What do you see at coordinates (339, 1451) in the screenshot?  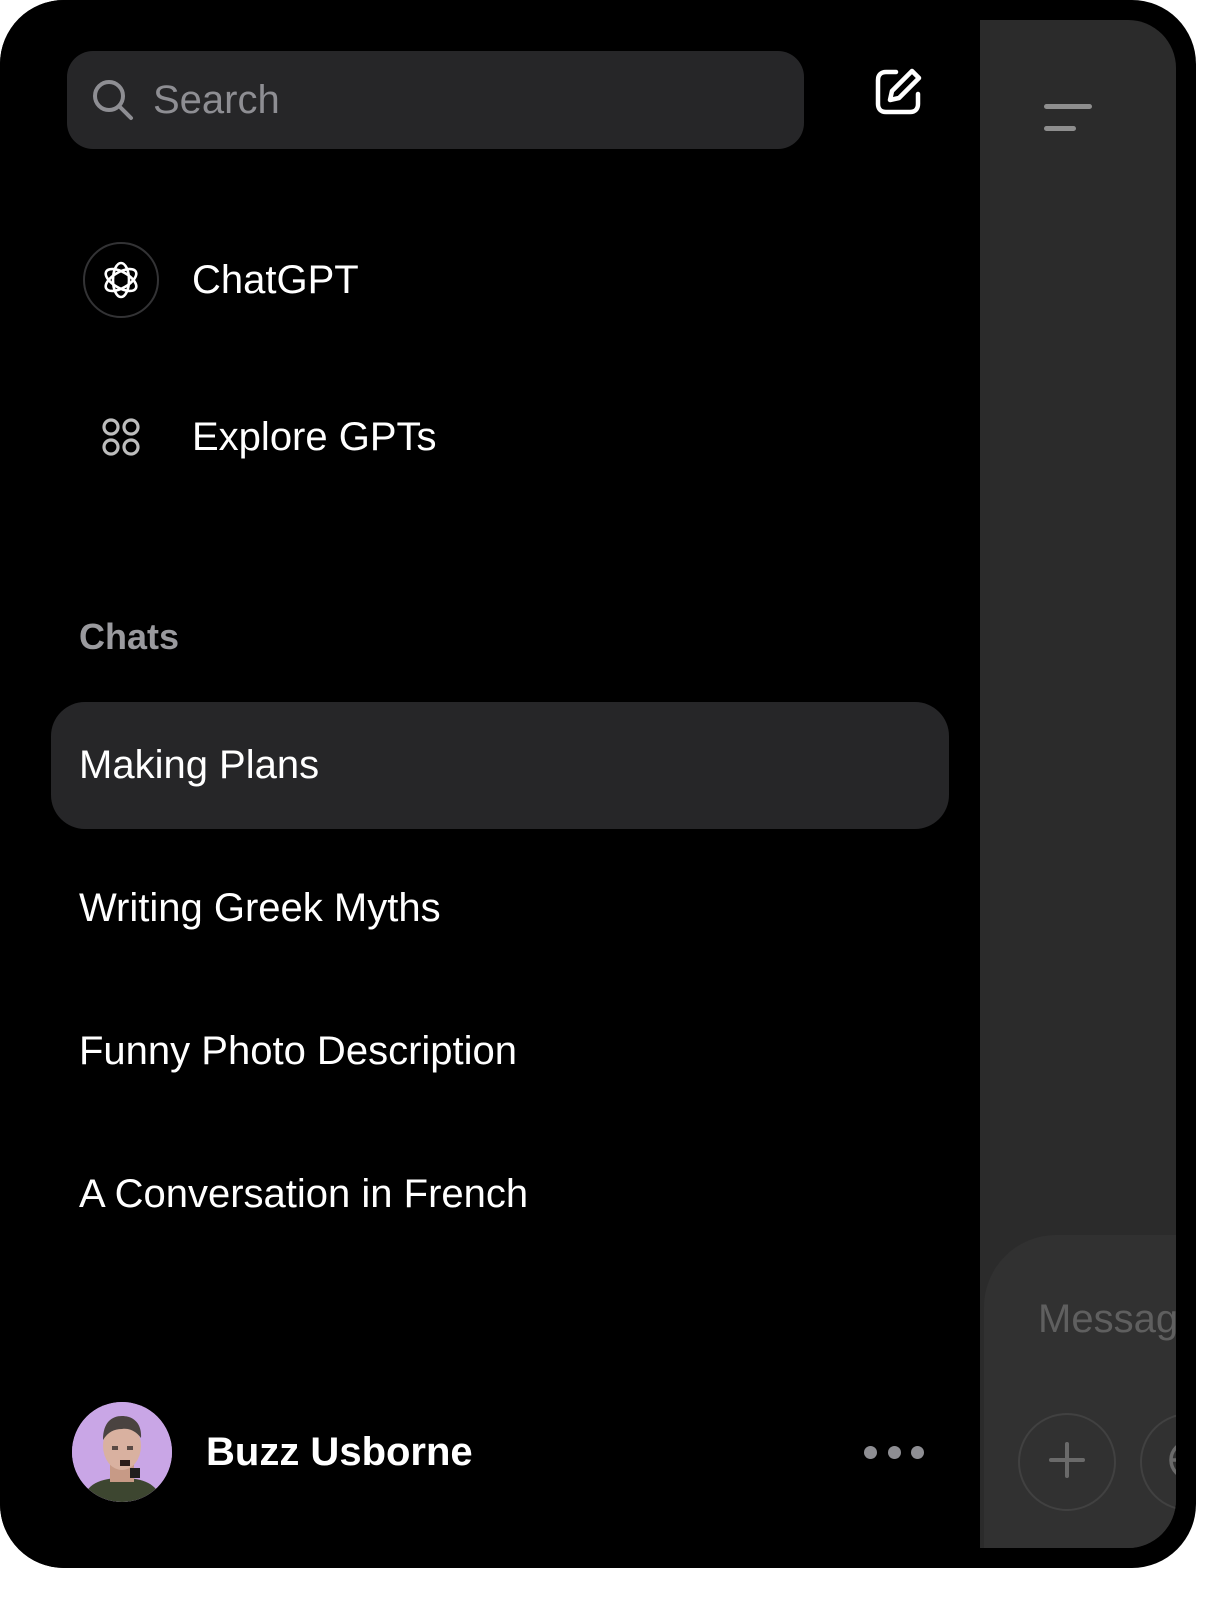 I see `user-name: Buzz Usborne` at bounding box center [339, 1451].